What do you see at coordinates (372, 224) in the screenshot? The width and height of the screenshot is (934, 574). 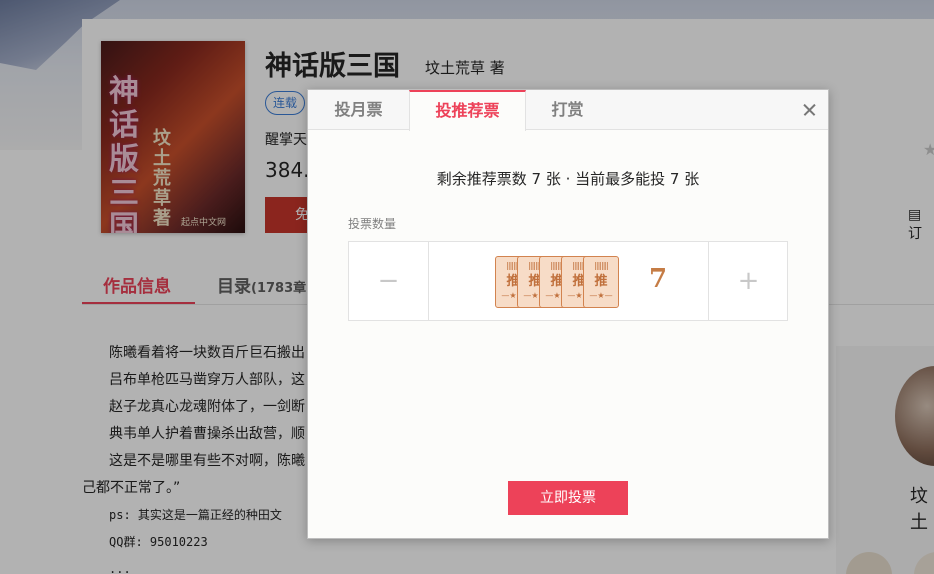 I see `quantity-label: 投票数量` at bounding box center [372, 224].